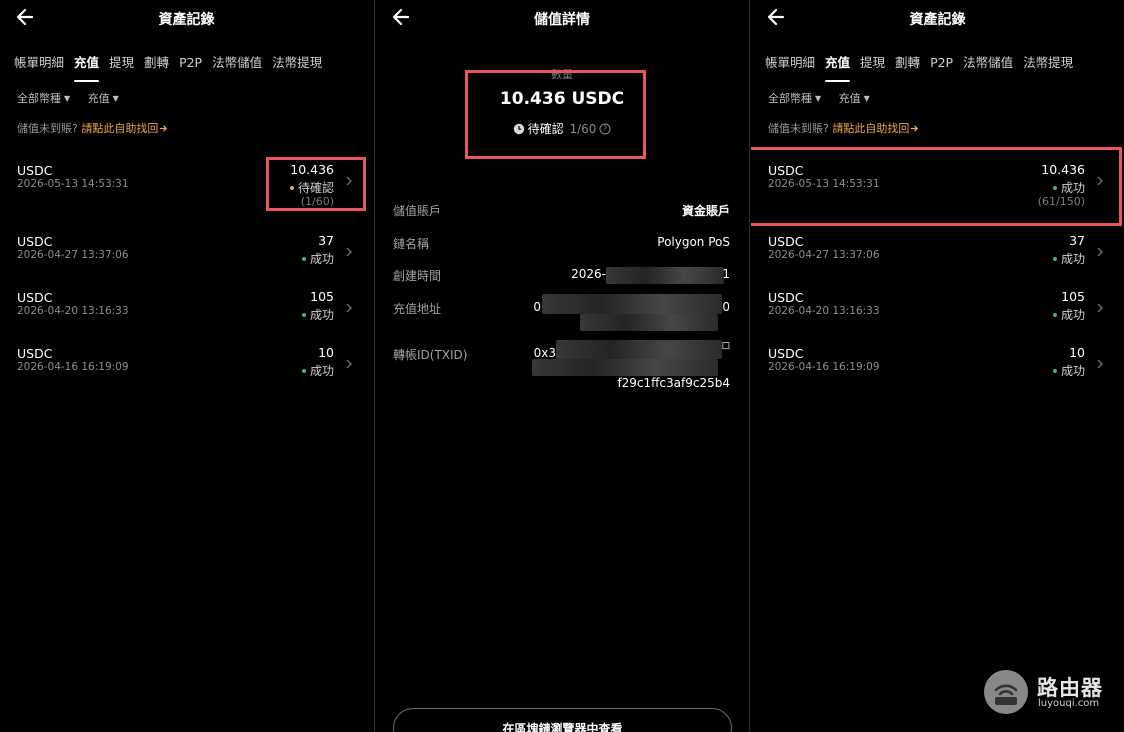 The width and height of the screenshot is (1124, 732). What do you see at coordinates (749, 366) in the screenshot?
I see `panel-divider` at bounding box center [749, 366].